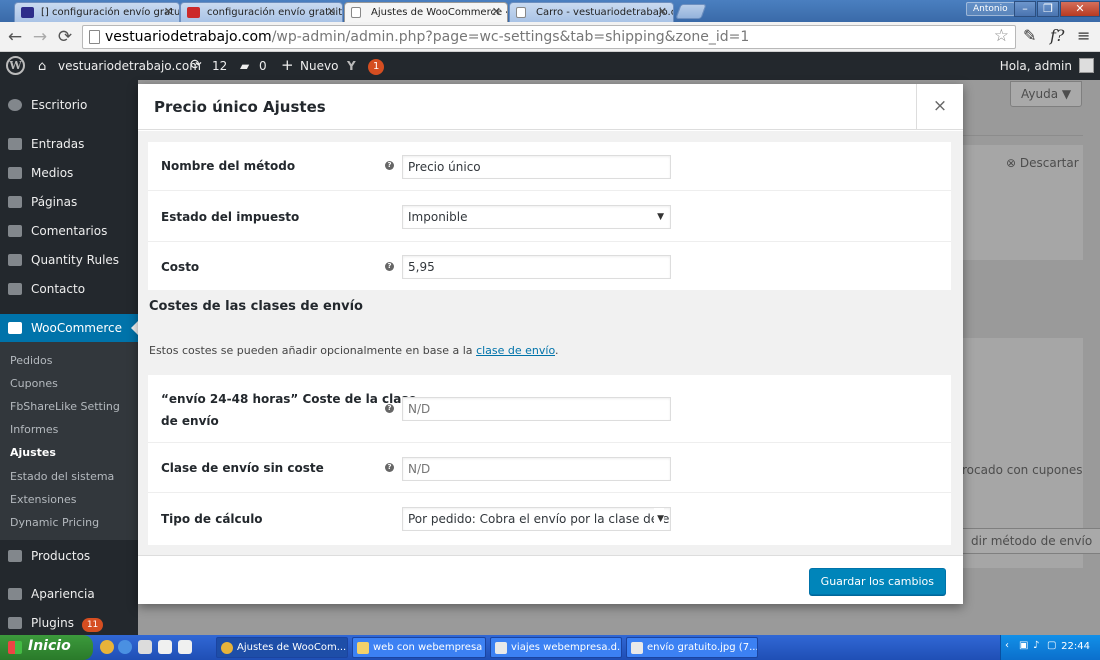 This screenshot has height=660, width=1100. Describe the element at coordinates (426, 12) in the screenshot. I see `browser-tab-3: Ajustes de WooCommerce ‹ ✕` at that location.